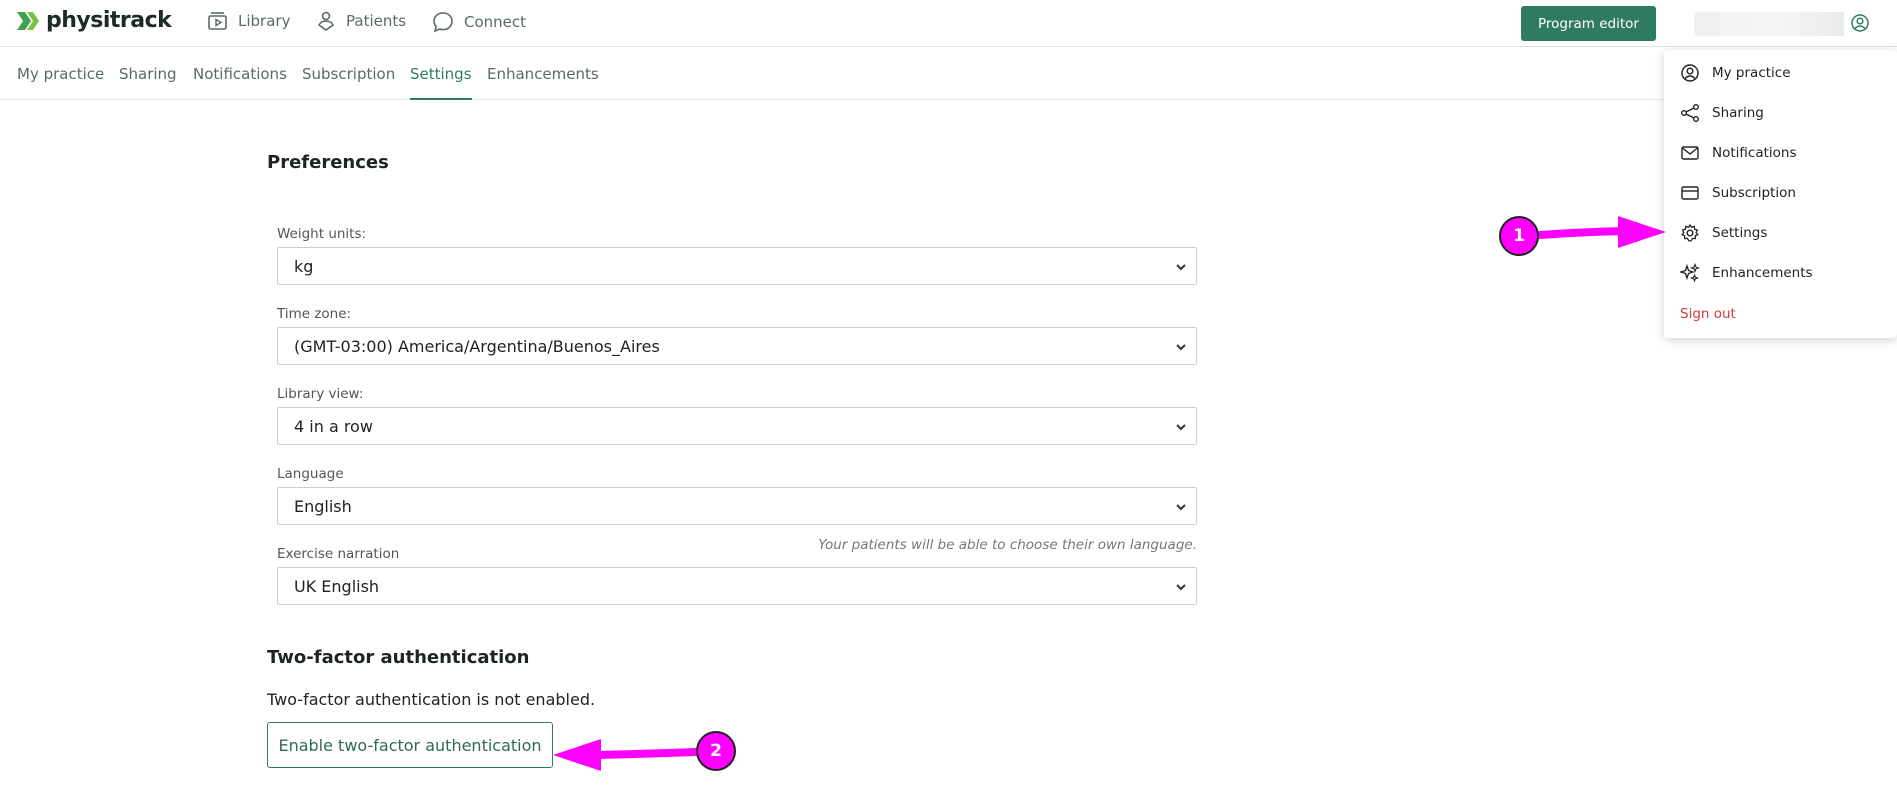 This screenshot has width=1897, height=787. Describe the element at coordinates (1762, 273) in the screenshot. I see `menu-item-label: Enhancements` at that location.